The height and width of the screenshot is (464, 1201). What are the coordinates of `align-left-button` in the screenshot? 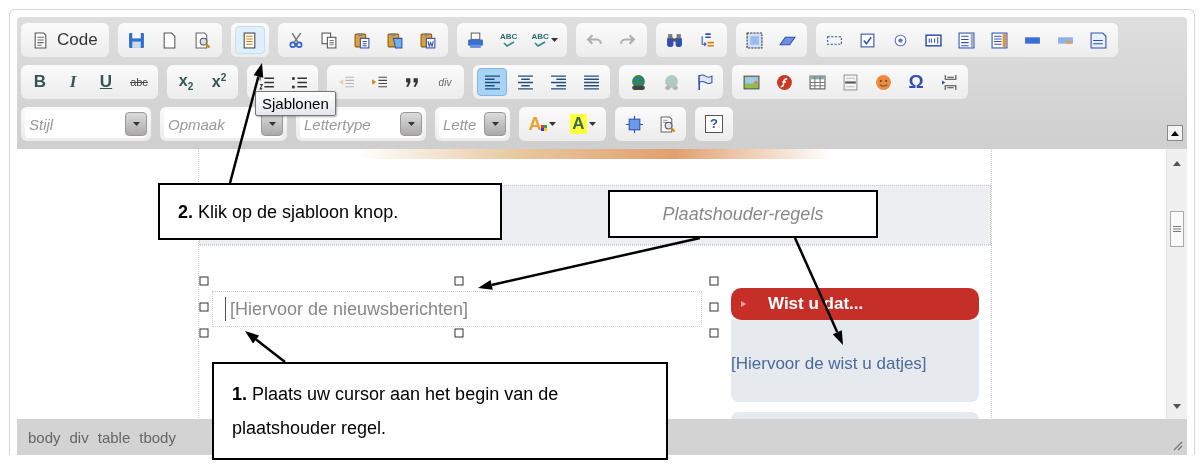 It's located at (492, 82).